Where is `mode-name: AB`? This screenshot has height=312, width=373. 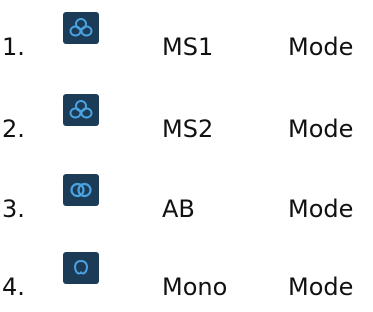
mode-name: AB is located at coordinates (178, 209).